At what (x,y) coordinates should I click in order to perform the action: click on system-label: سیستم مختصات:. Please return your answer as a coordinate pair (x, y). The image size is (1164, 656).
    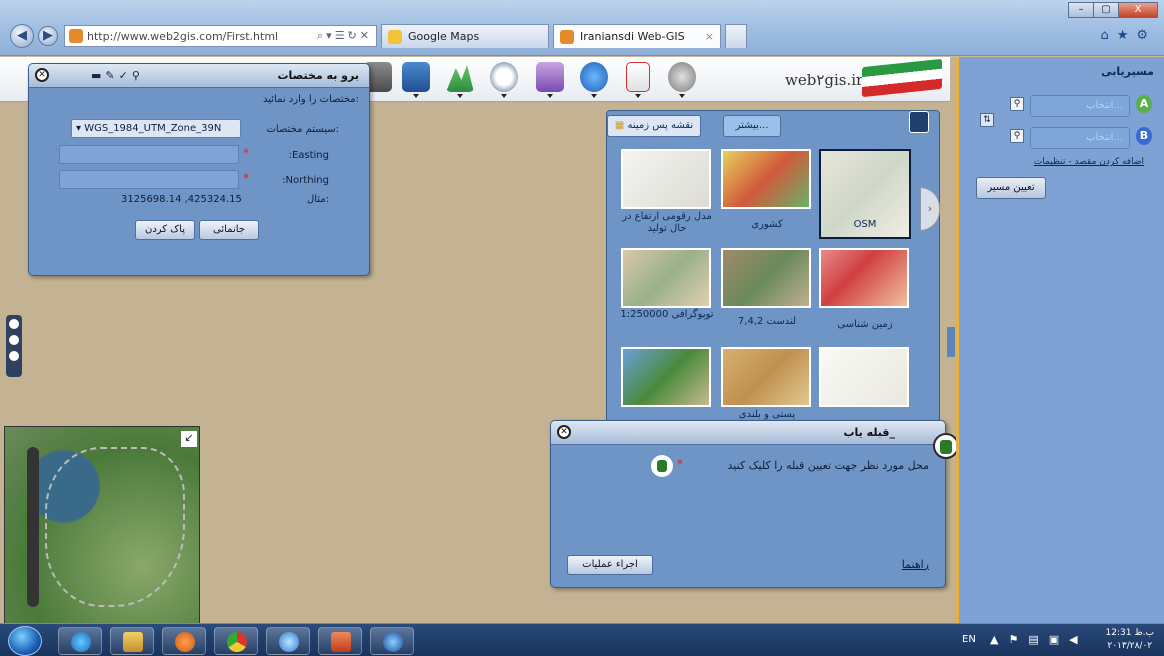
    Looking at the image, I should click on (302, 129).